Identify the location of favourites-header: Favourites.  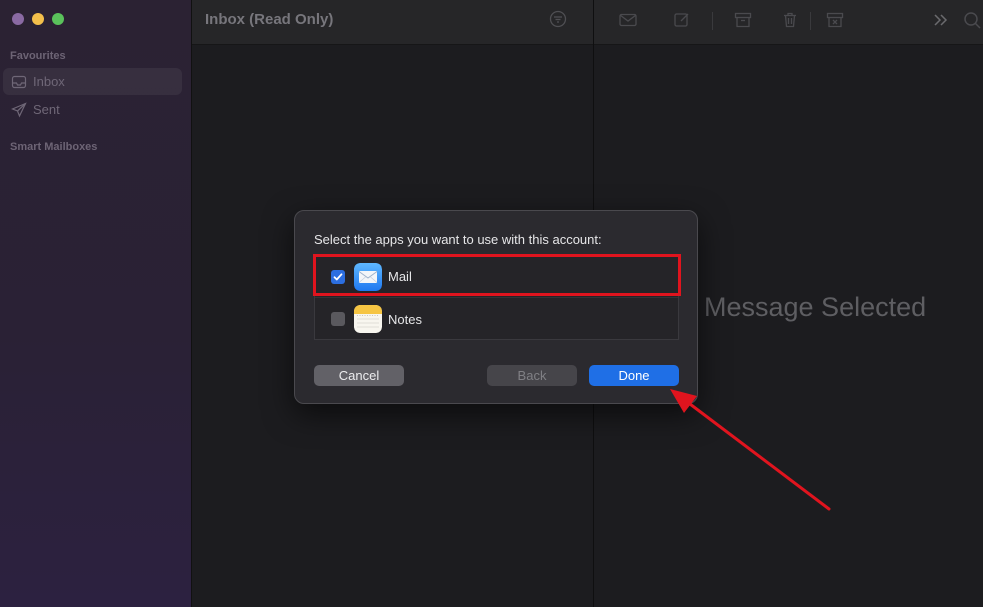
(38, 56).